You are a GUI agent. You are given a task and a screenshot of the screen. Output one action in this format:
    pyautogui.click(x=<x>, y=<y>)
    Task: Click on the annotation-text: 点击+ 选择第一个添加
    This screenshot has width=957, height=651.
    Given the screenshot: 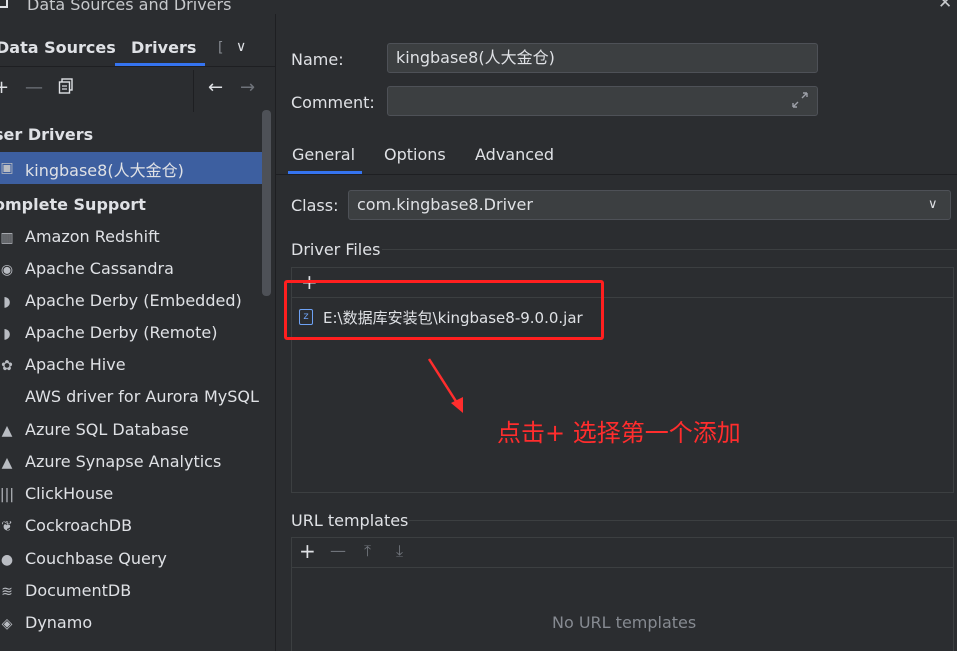 What is the action you would take?
    pyautogui.click(x=619, y=433)
    